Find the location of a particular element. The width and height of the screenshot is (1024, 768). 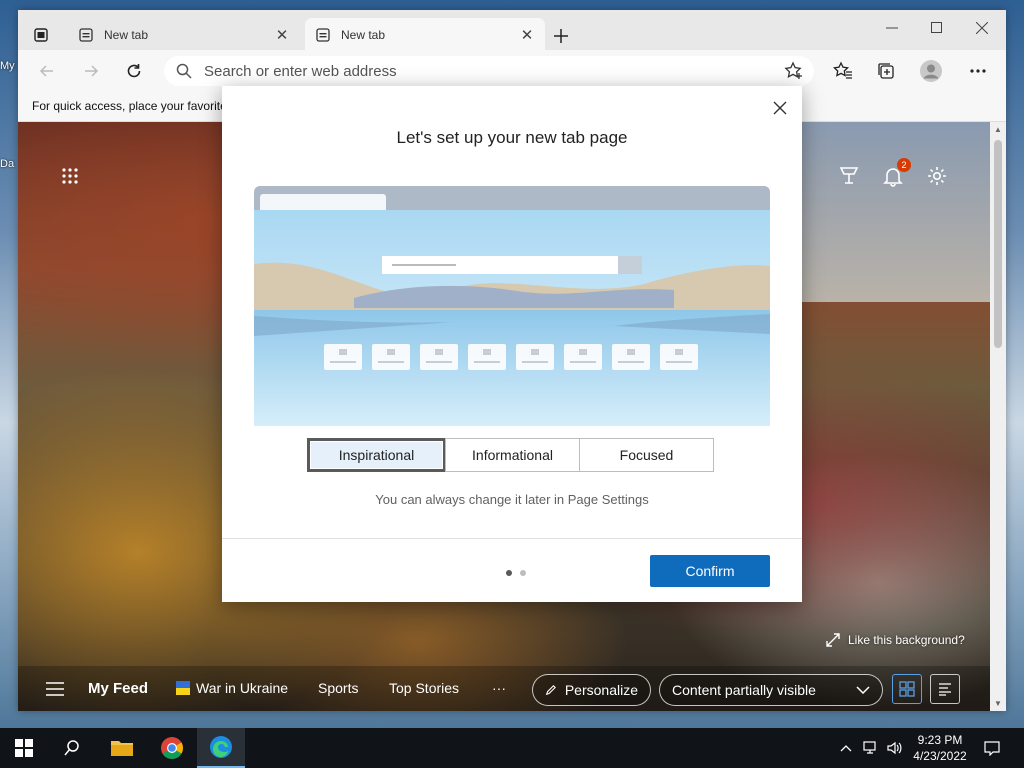

folder-icon is located at coordinates (122, 748).